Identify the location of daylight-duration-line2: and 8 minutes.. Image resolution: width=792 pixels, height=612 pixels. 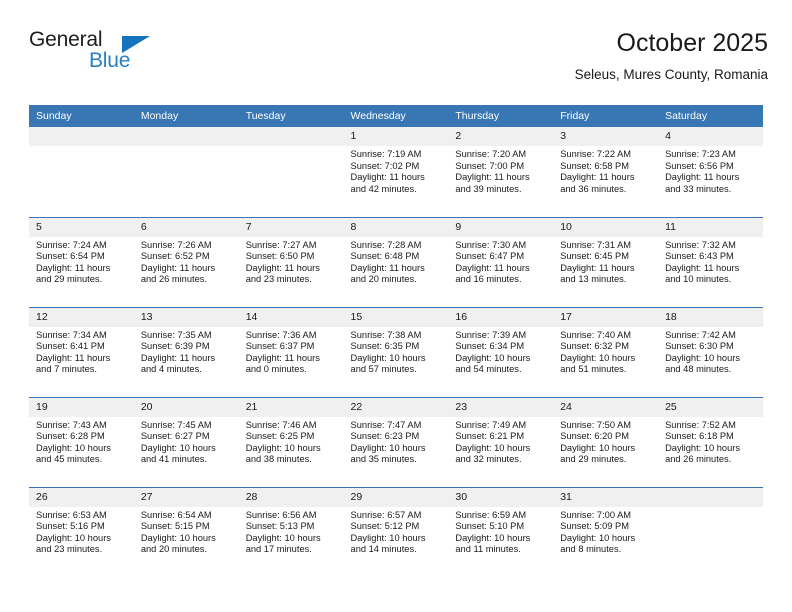
(591, 549).